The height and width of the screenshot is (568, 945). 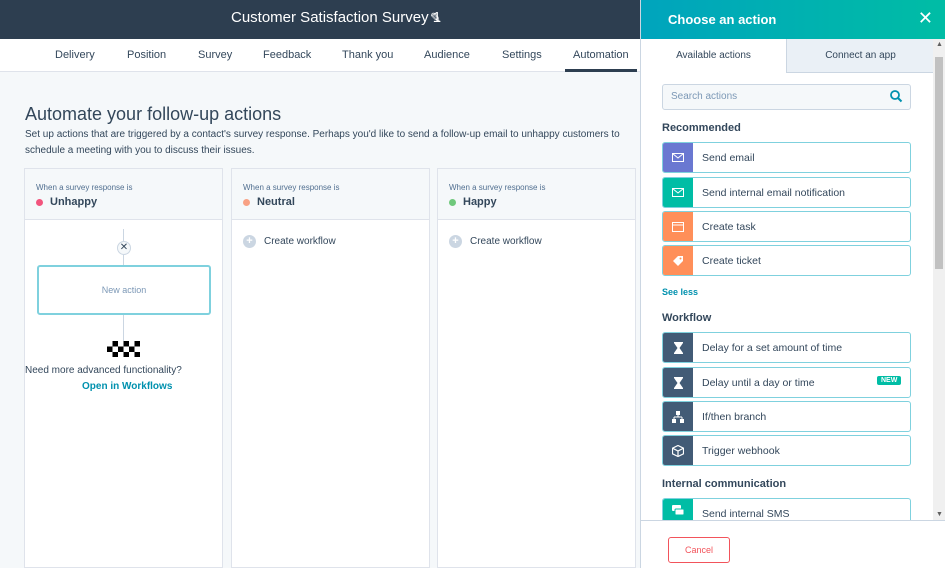 What do you see at coordinates (678, 226) in the screenshot?
I see `task-icon` at bounding box center [678, 226].